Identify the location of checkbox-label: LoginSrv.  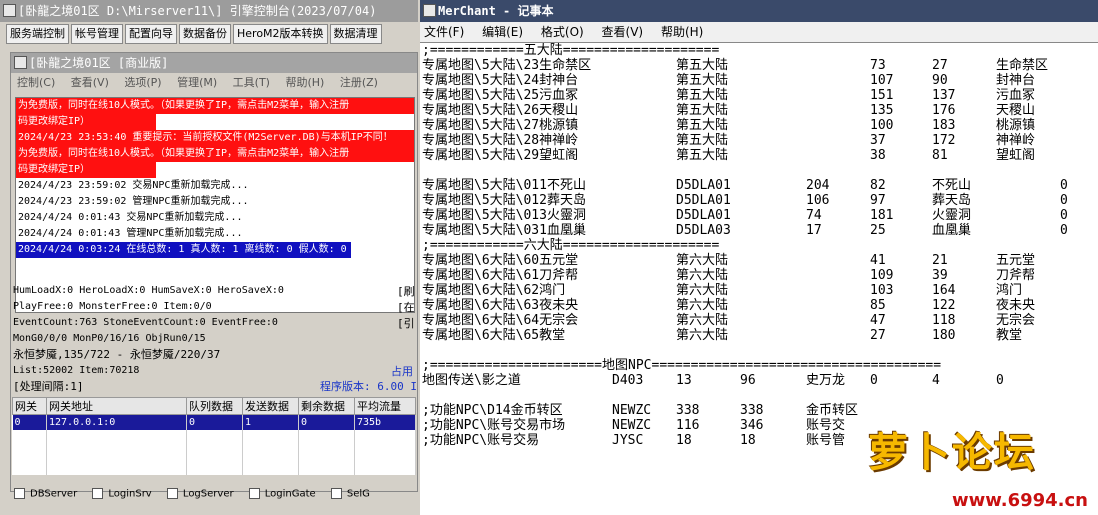
(130, 494).